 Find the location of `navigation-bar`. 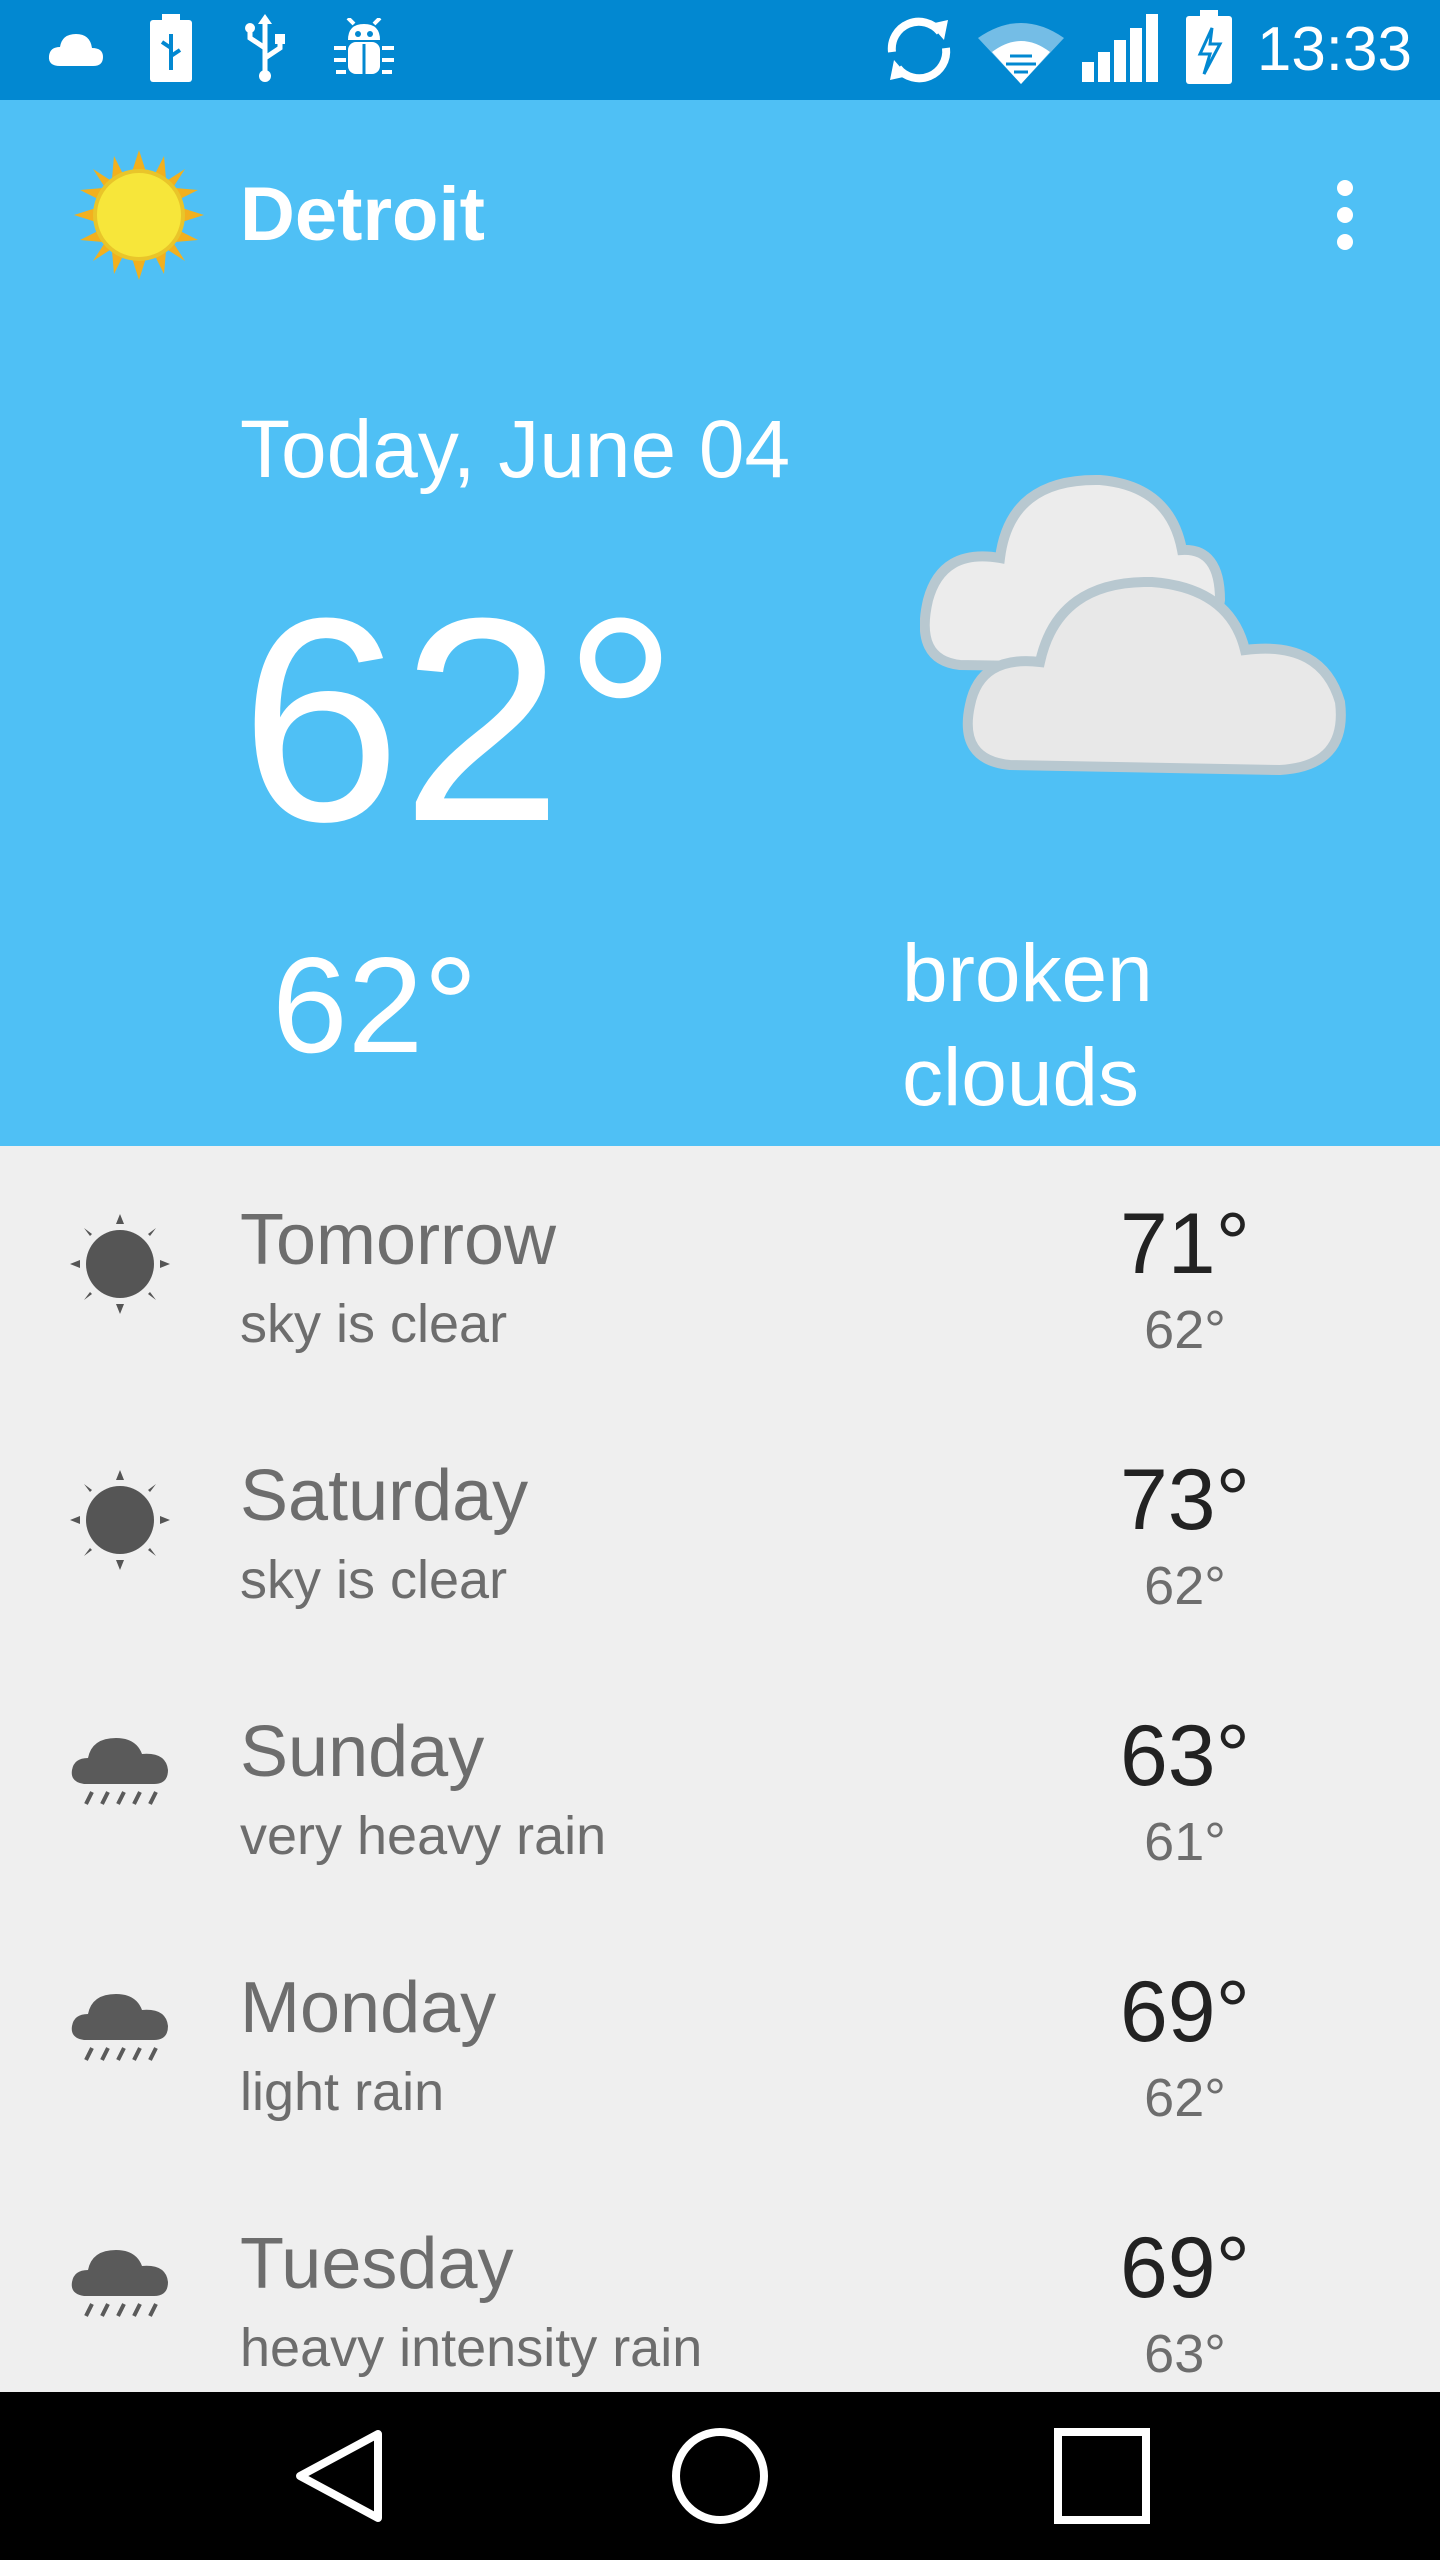

navigation-bar is located at coordinates (720, 2476).